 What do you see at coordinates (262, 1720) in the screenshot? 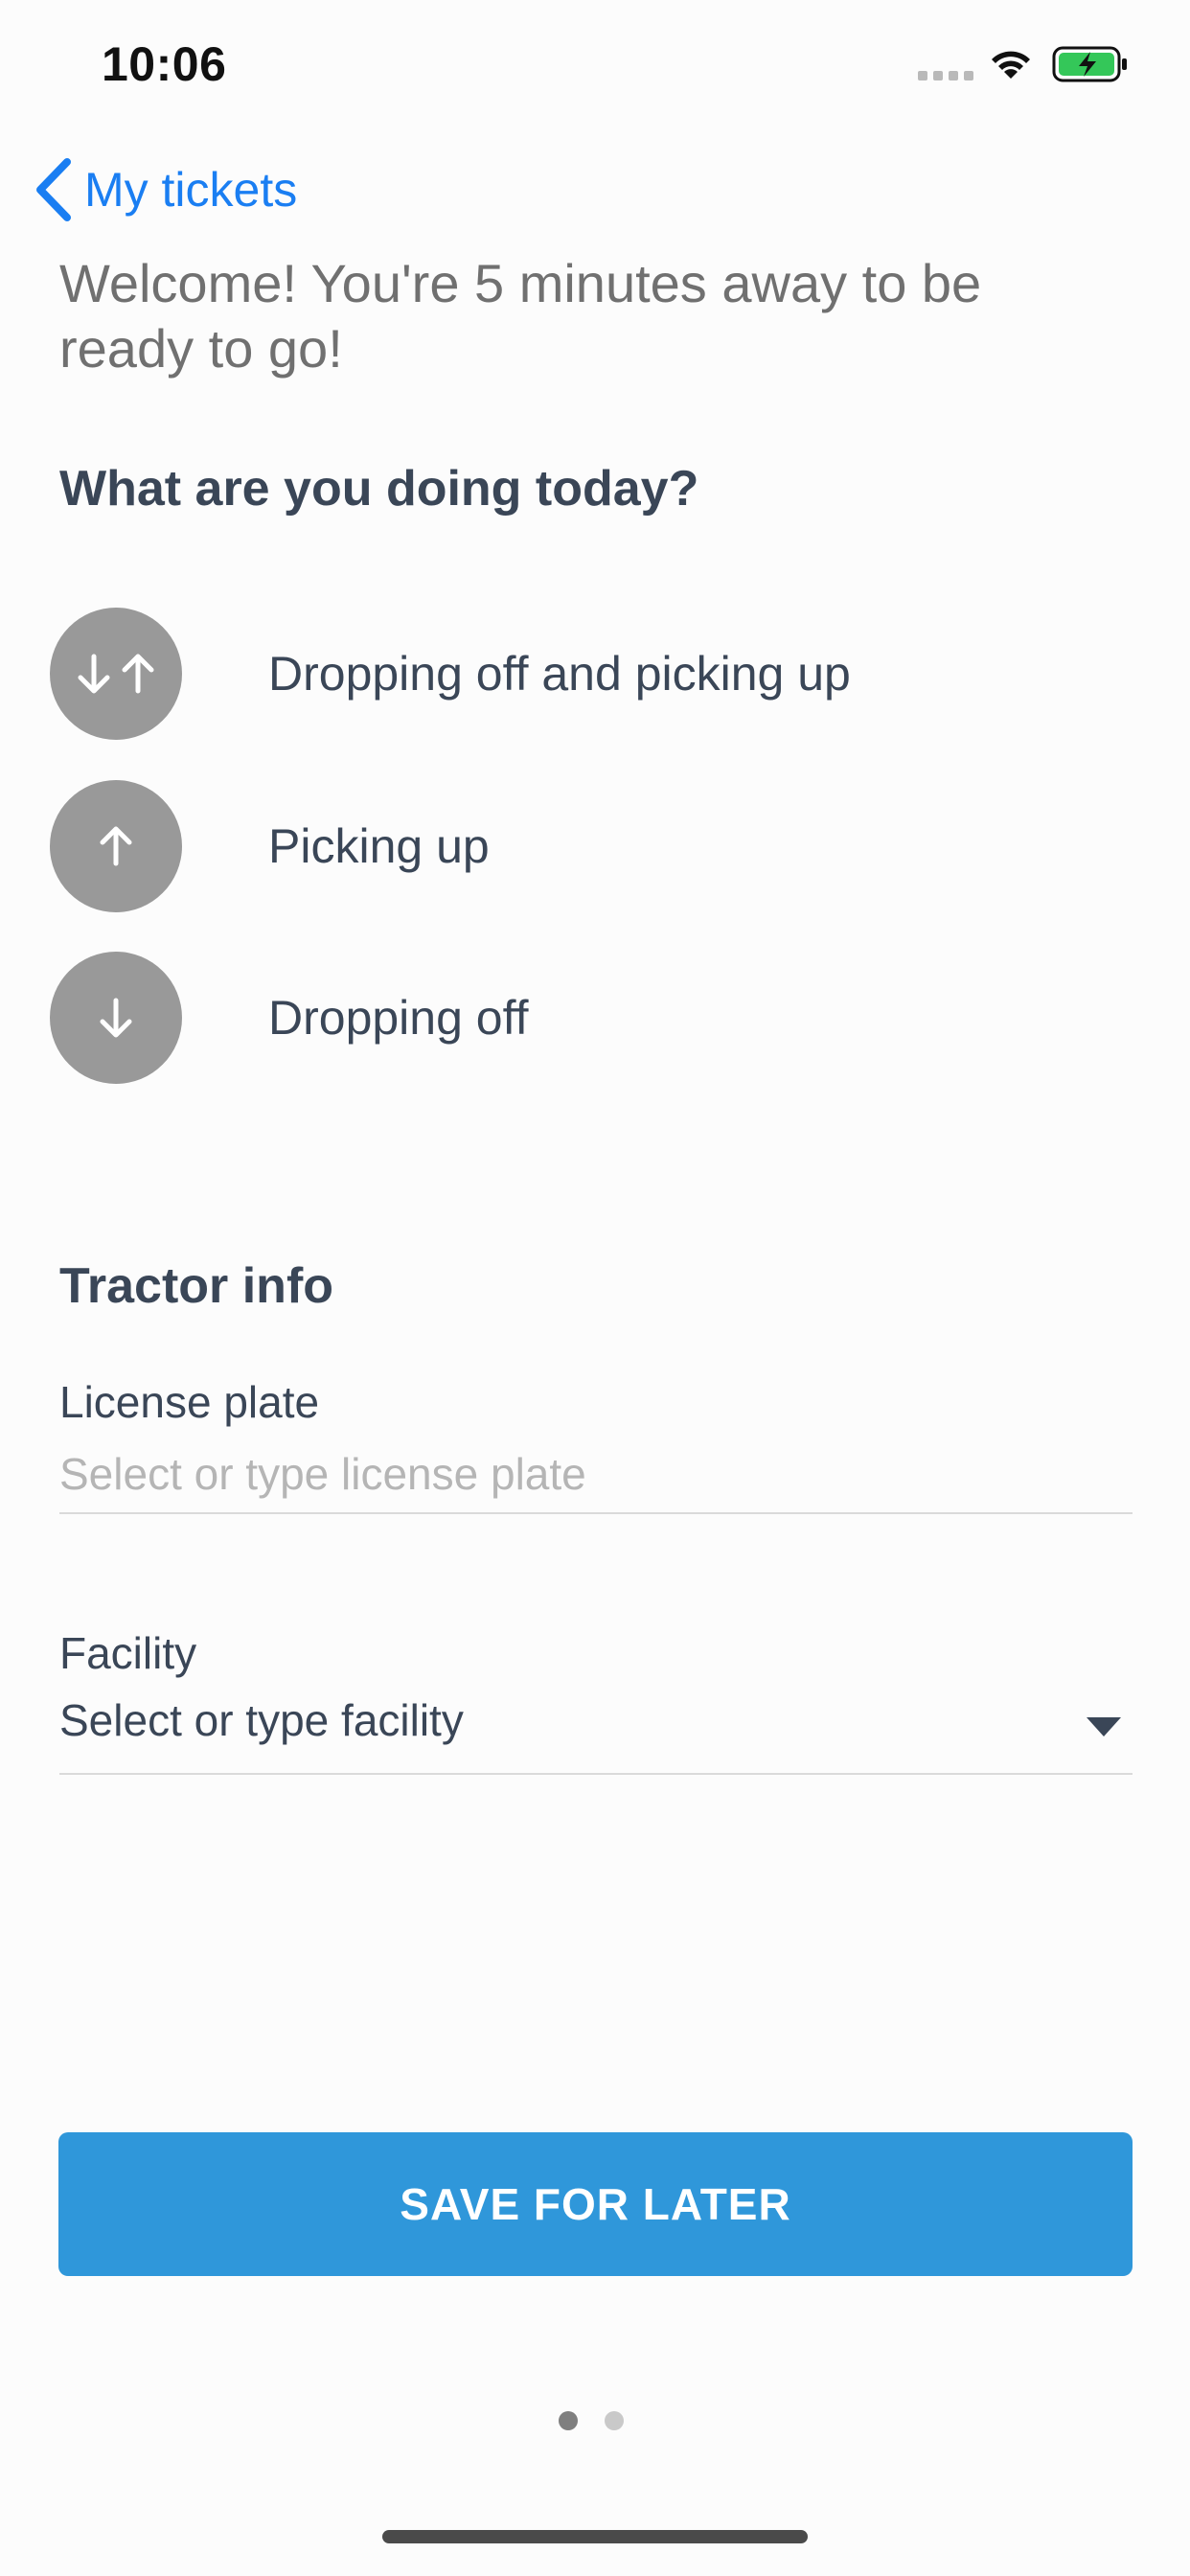
I see `facility-select-value: Select or type facility` at bounding box center [262, 1720].